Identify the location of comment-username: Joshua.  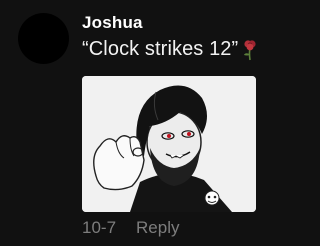
(112, 23).